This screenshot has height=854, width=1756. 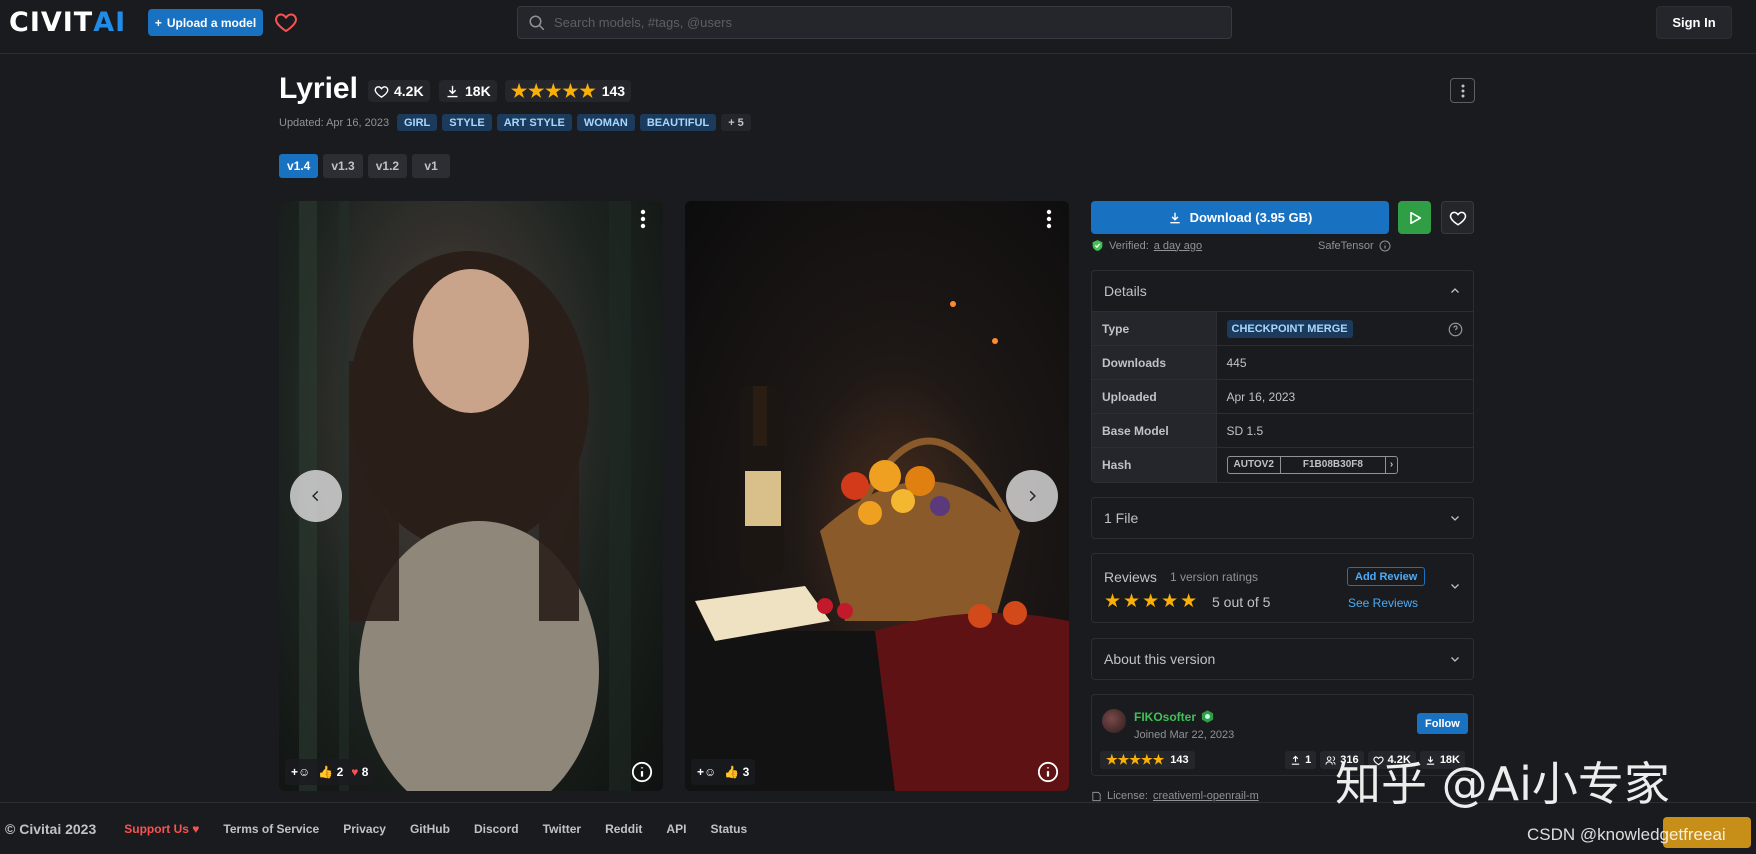 I want to click on creator-name: FIKOsofter, so click(x=1174, y=716).